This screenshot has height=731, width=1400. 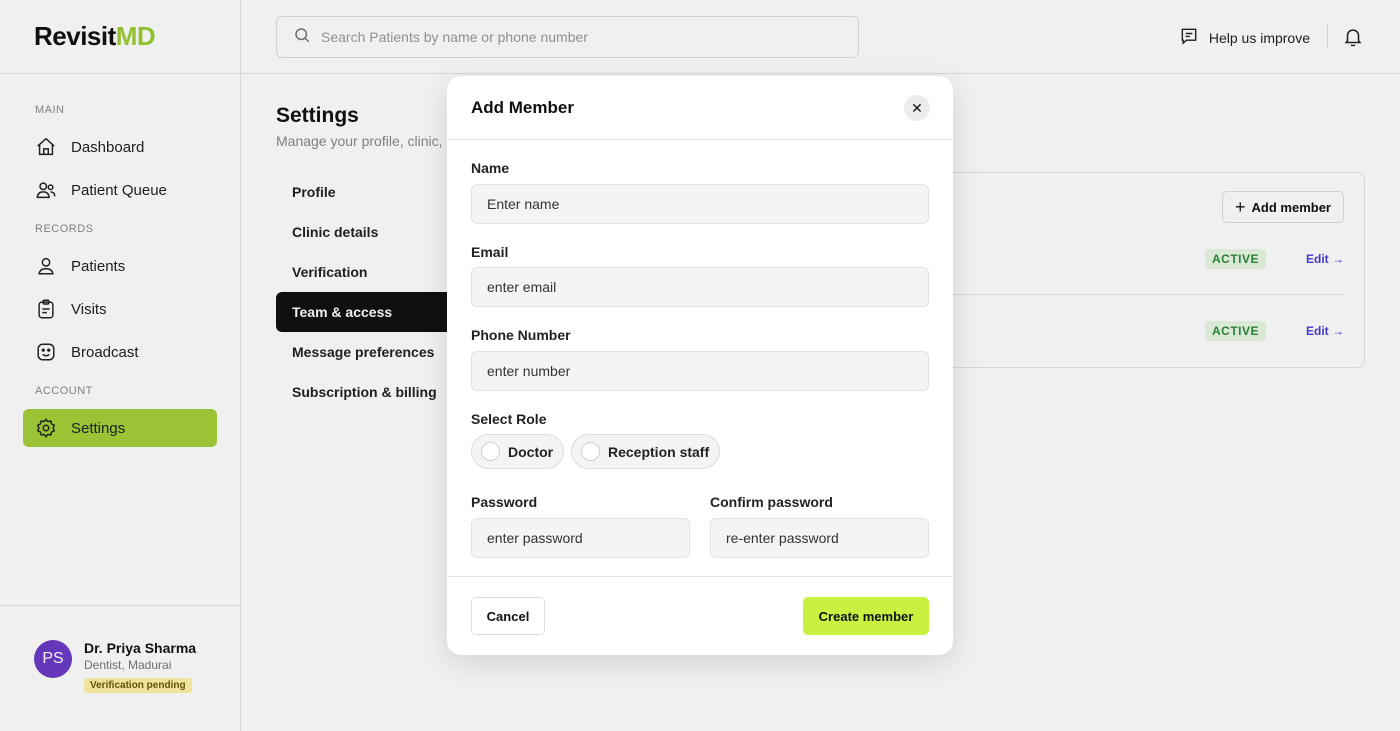 I want to click on email-field: enter email, so click(x=700, y=287).